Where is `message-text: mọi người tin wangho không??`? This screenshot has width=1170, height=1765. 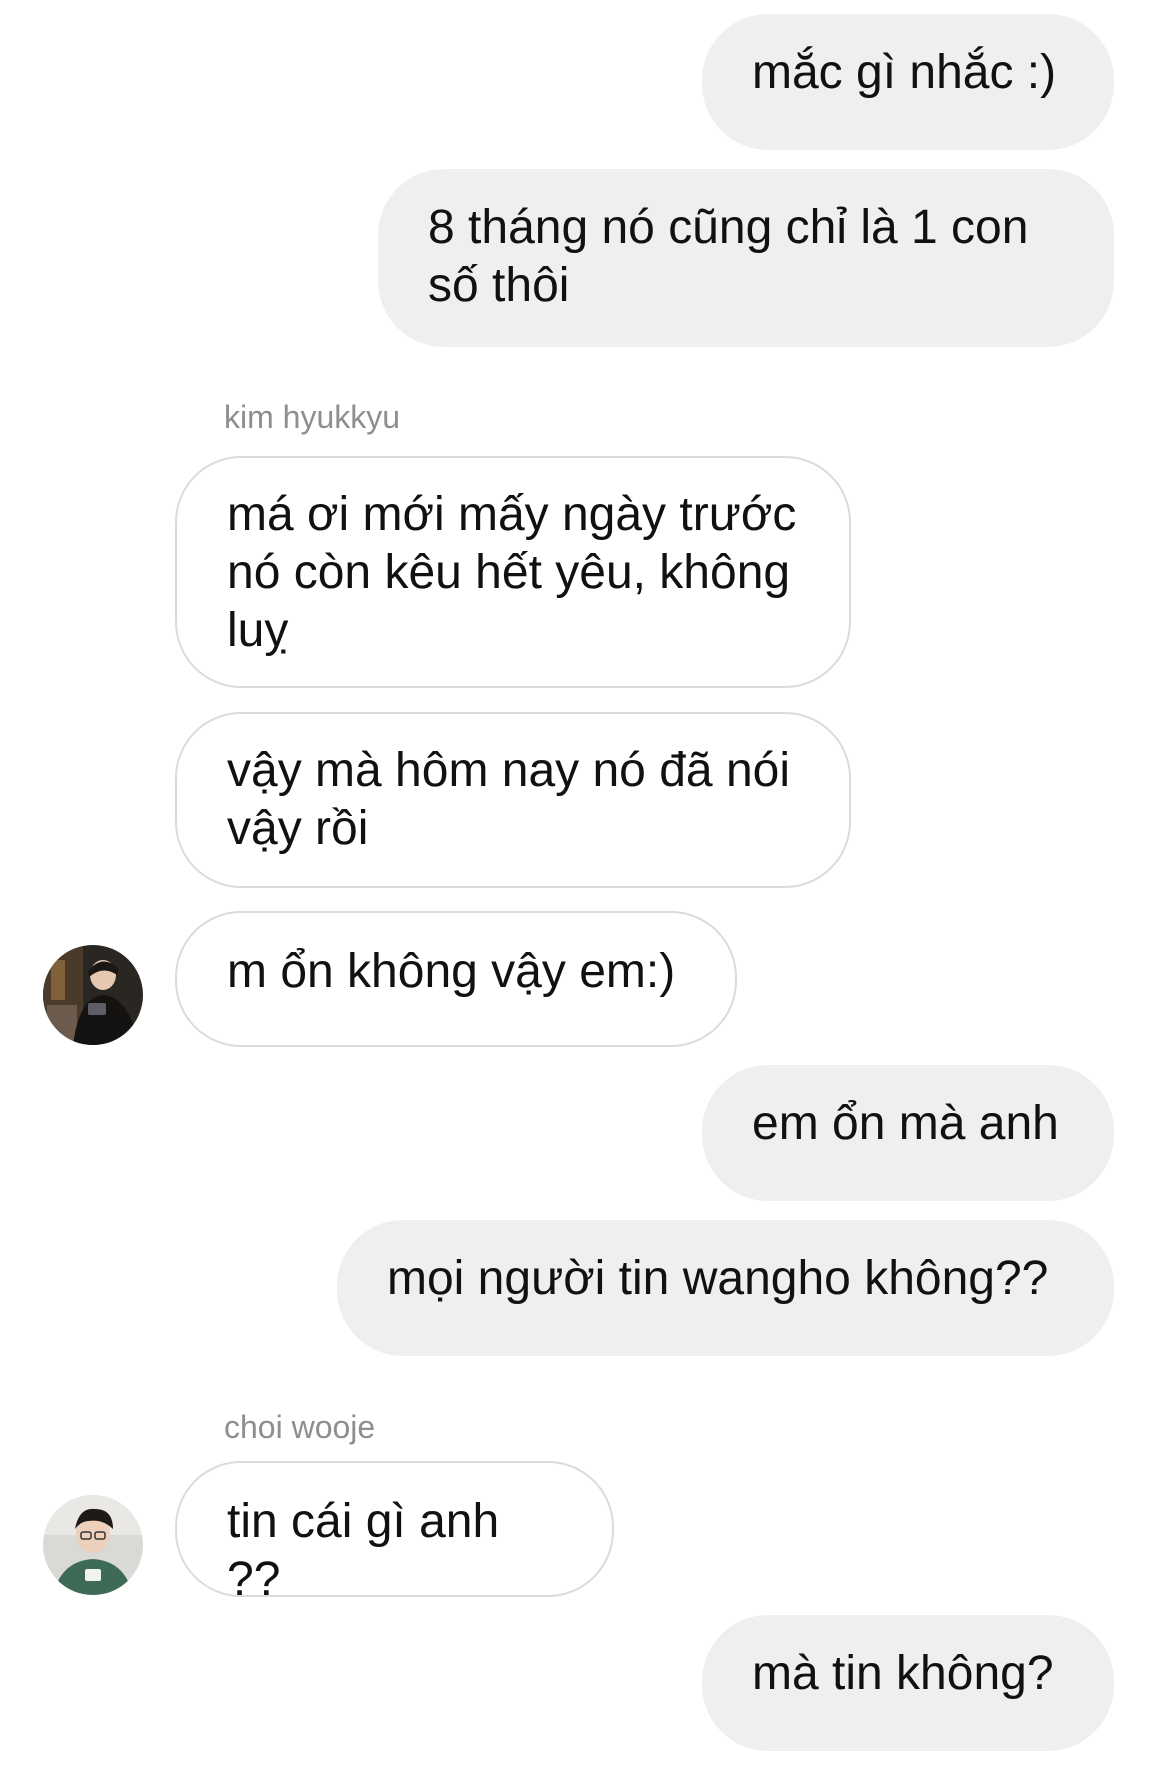 message-text: mọi người tin wangho không?? is located at coordinates (718, 1278).